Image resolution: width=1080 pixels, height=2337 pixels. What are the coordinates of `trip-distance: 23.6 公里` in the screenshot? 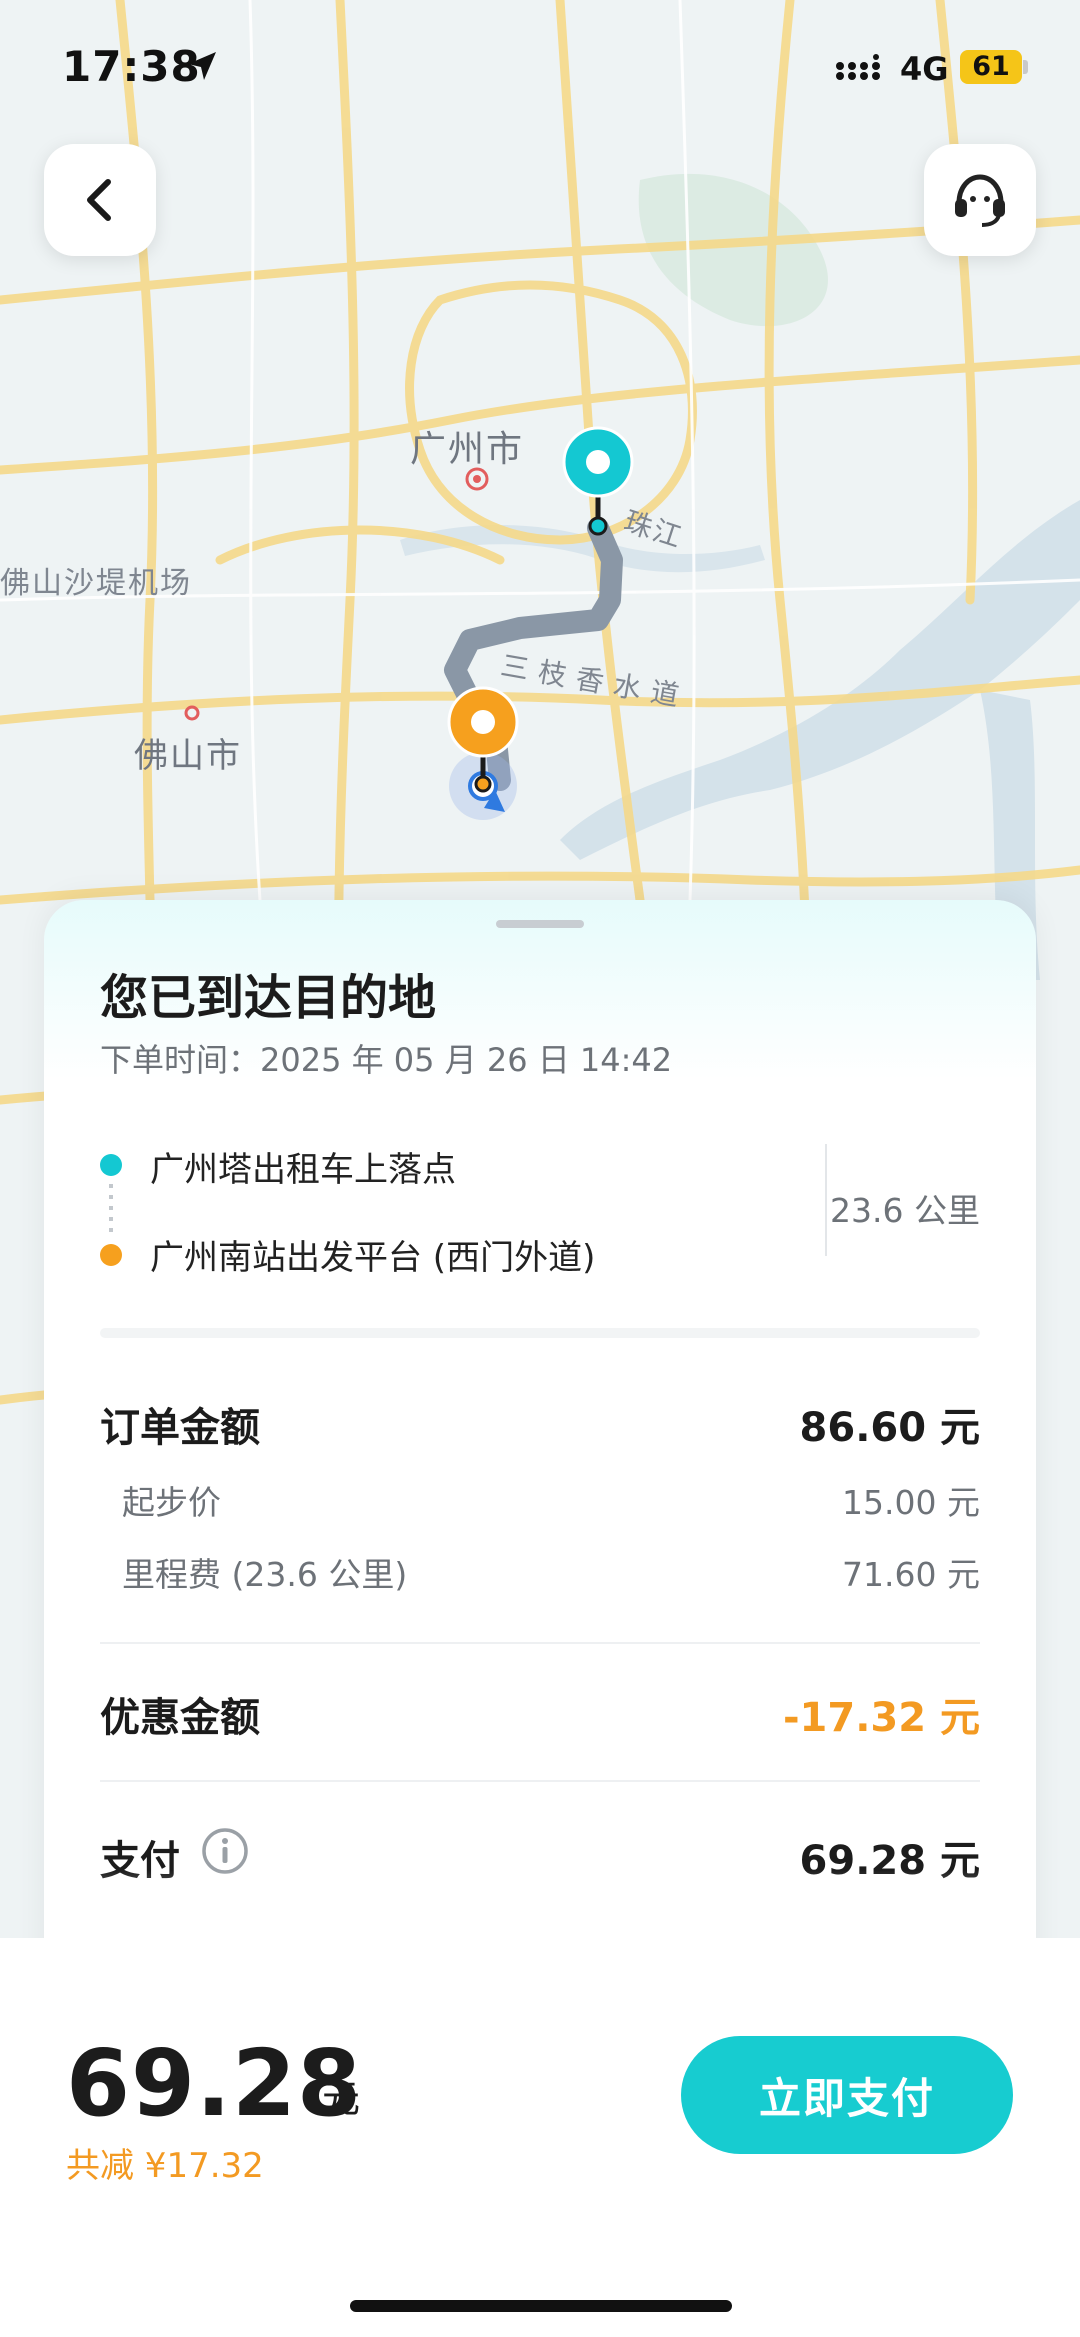 It's located at (905, 1210).